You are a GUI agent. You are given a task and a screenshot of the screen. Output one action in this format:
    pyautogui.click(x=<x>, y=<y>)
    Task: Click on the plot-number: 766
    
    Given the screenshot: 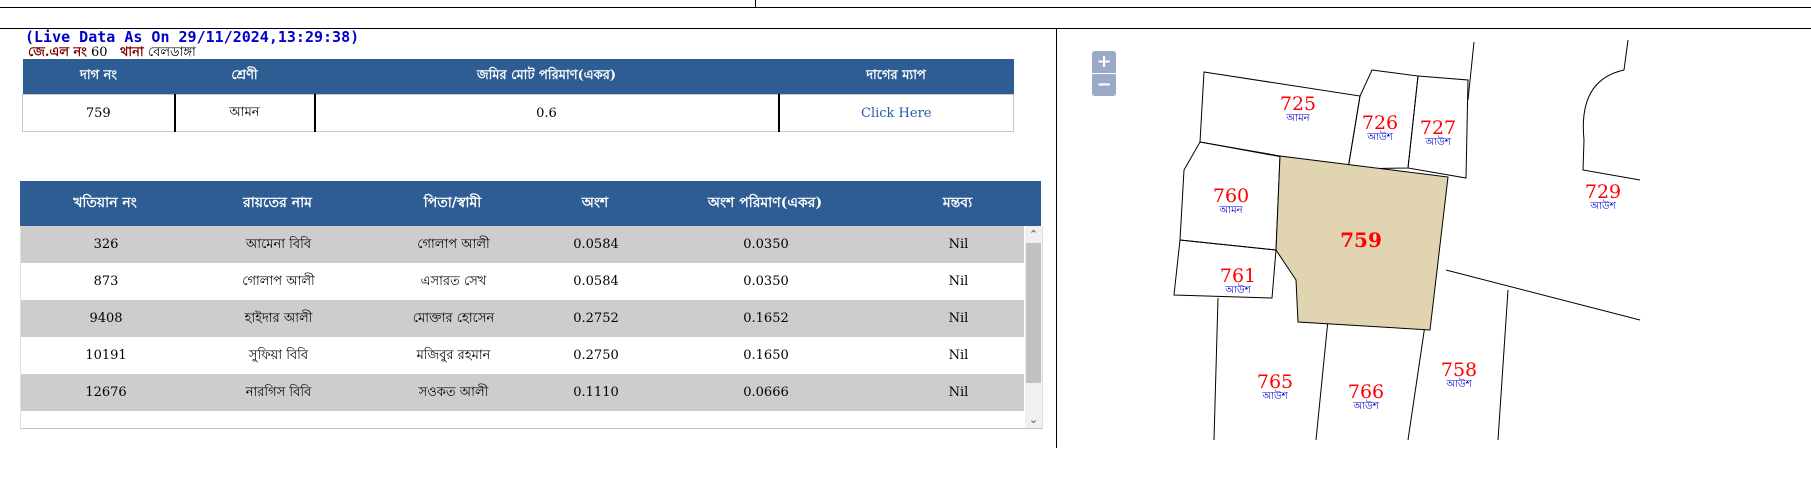 What is the action you would take?
    pyautogui.click(x=1366, y=392)
    